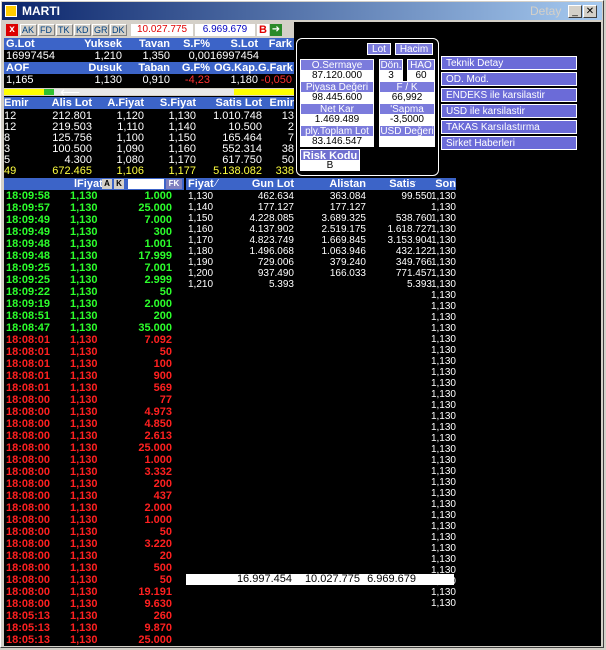 The image size is (606, 650). What do you see at coordinates (379, 49) in the screenshot?
I see `lot-button: Lot` at bounding box center [379, 49].